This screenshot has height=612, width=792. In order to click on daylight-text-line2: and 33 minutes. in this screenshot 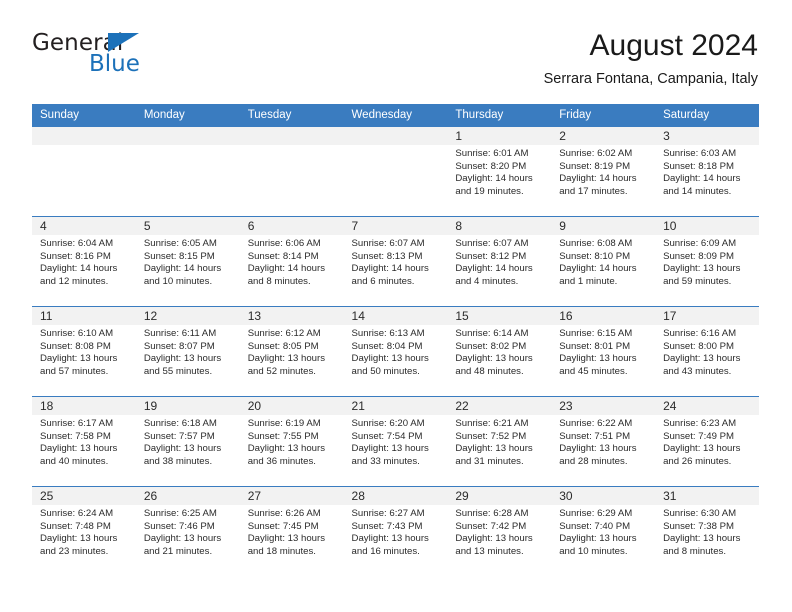, I will do `click(385, 461)`.